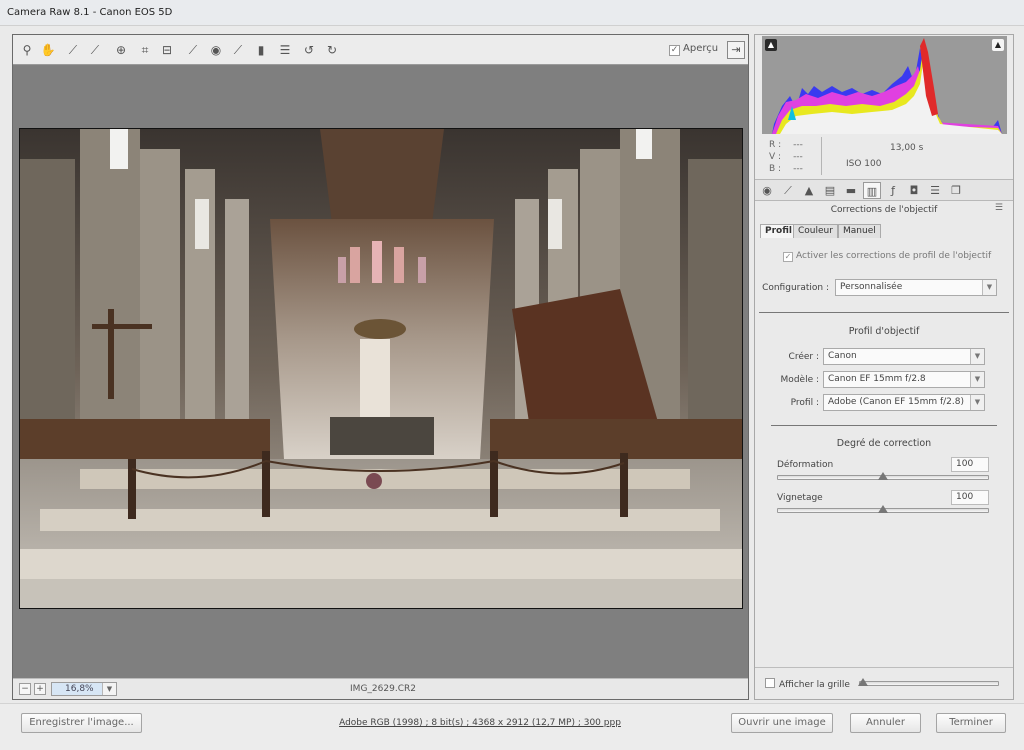 This screenshot has width=1024, height=750. What do you see at coordinates (40, 689) in the screenshot?
I see `zoom-in-button: +` at bounding box center [40, 689].